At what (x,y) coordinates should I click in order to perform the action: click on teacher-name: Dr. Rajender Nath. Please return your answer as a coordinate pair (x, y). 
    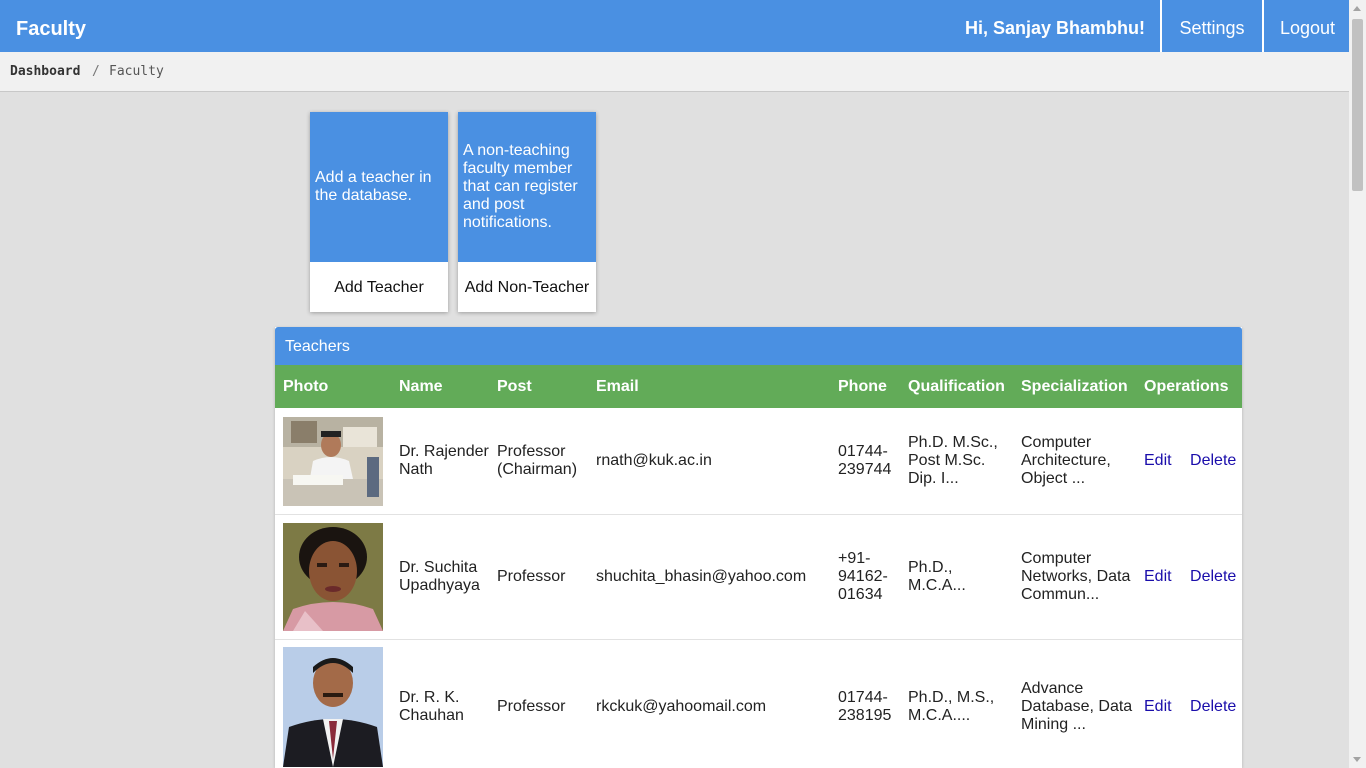
    Looking at the image, I should click on (440, 461).